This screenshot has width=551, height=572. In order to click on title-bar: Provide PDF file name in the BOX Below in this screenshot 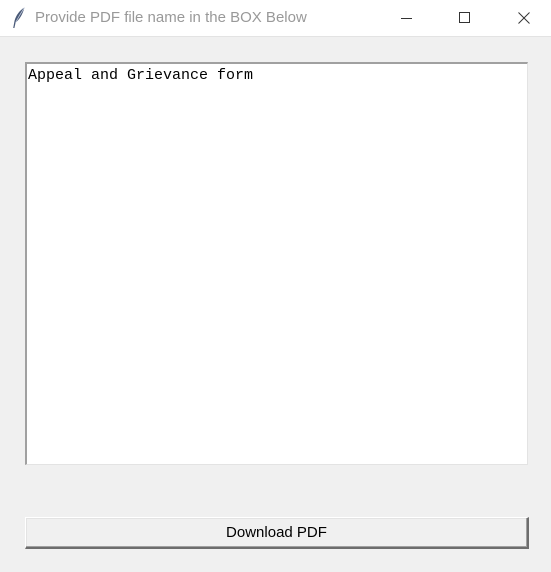, I will do `click(275, 18)`.